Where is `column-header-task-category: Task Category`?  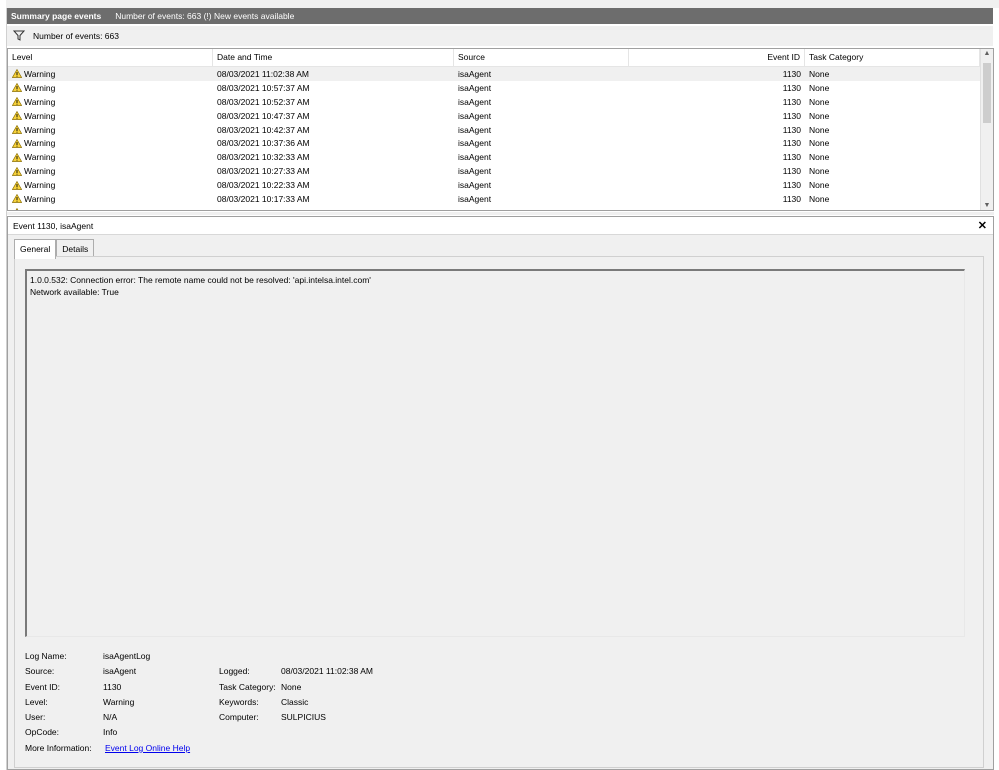
column-header-task-category: Task Category is located at coordinates (892, 57).